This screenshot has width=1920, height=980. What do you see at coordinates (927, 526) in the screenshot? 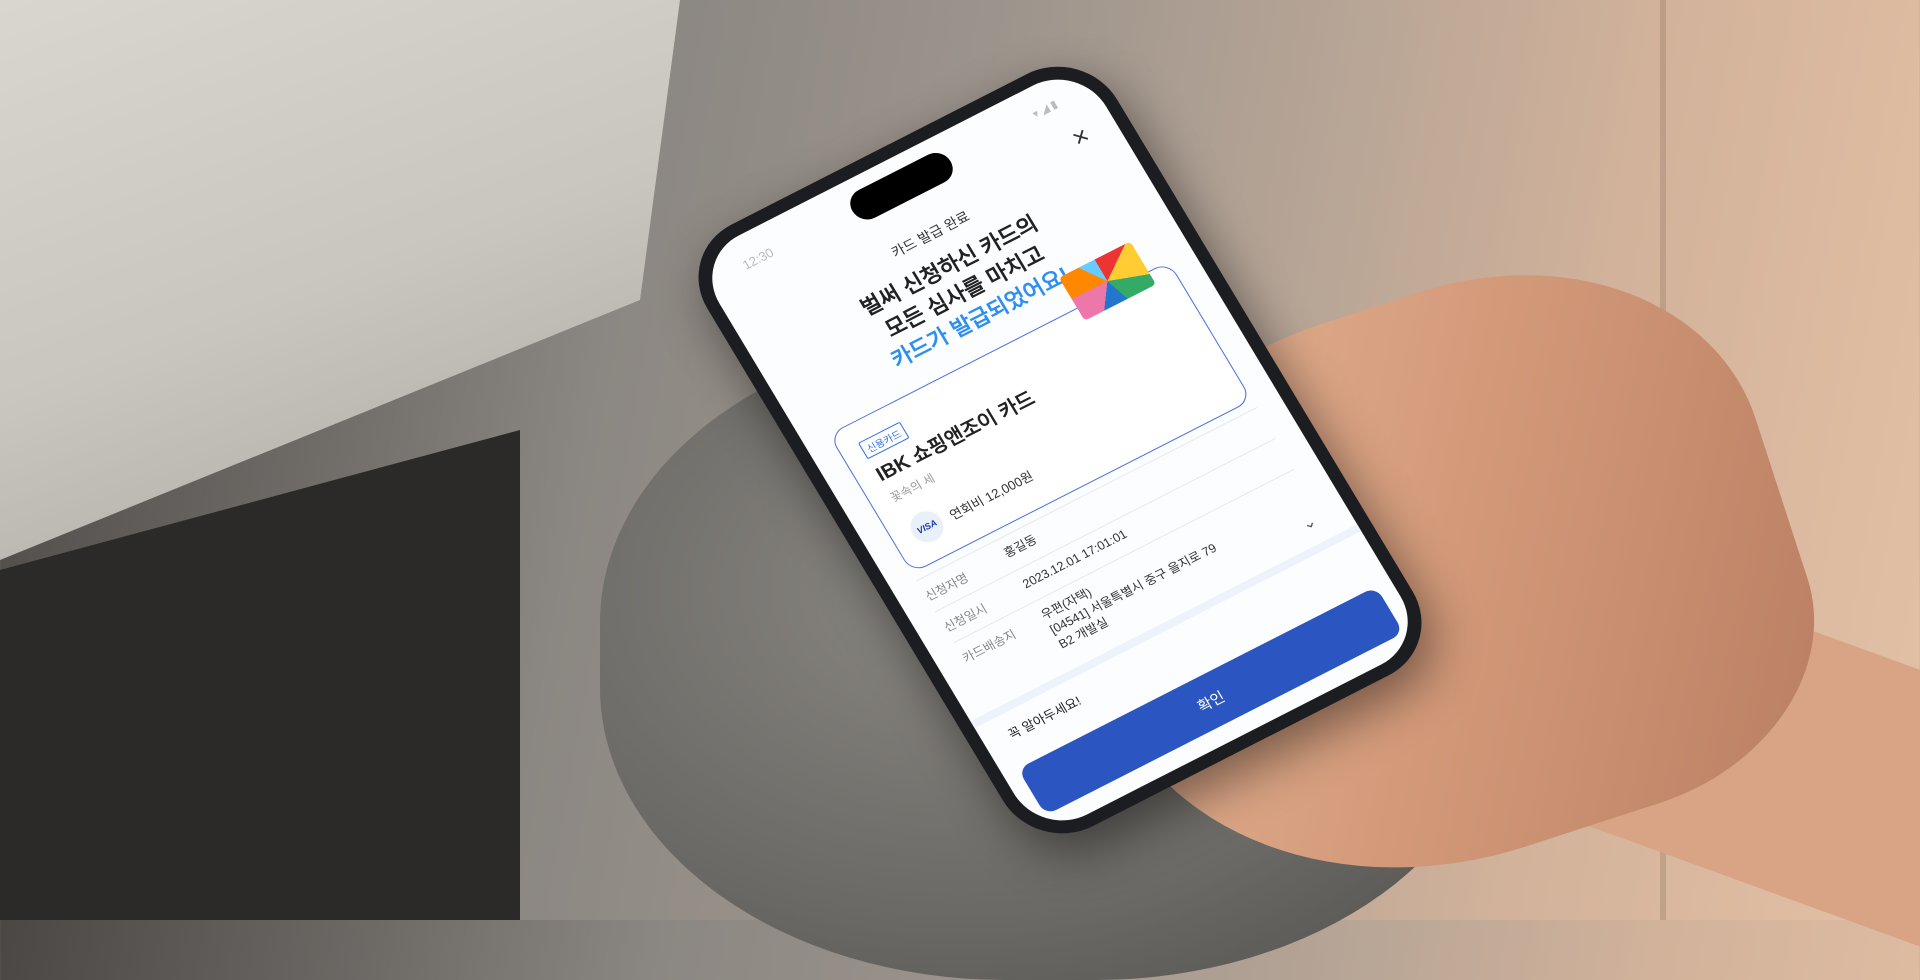
I see `visa-icon: VISA` at bounding box center [927, 526].